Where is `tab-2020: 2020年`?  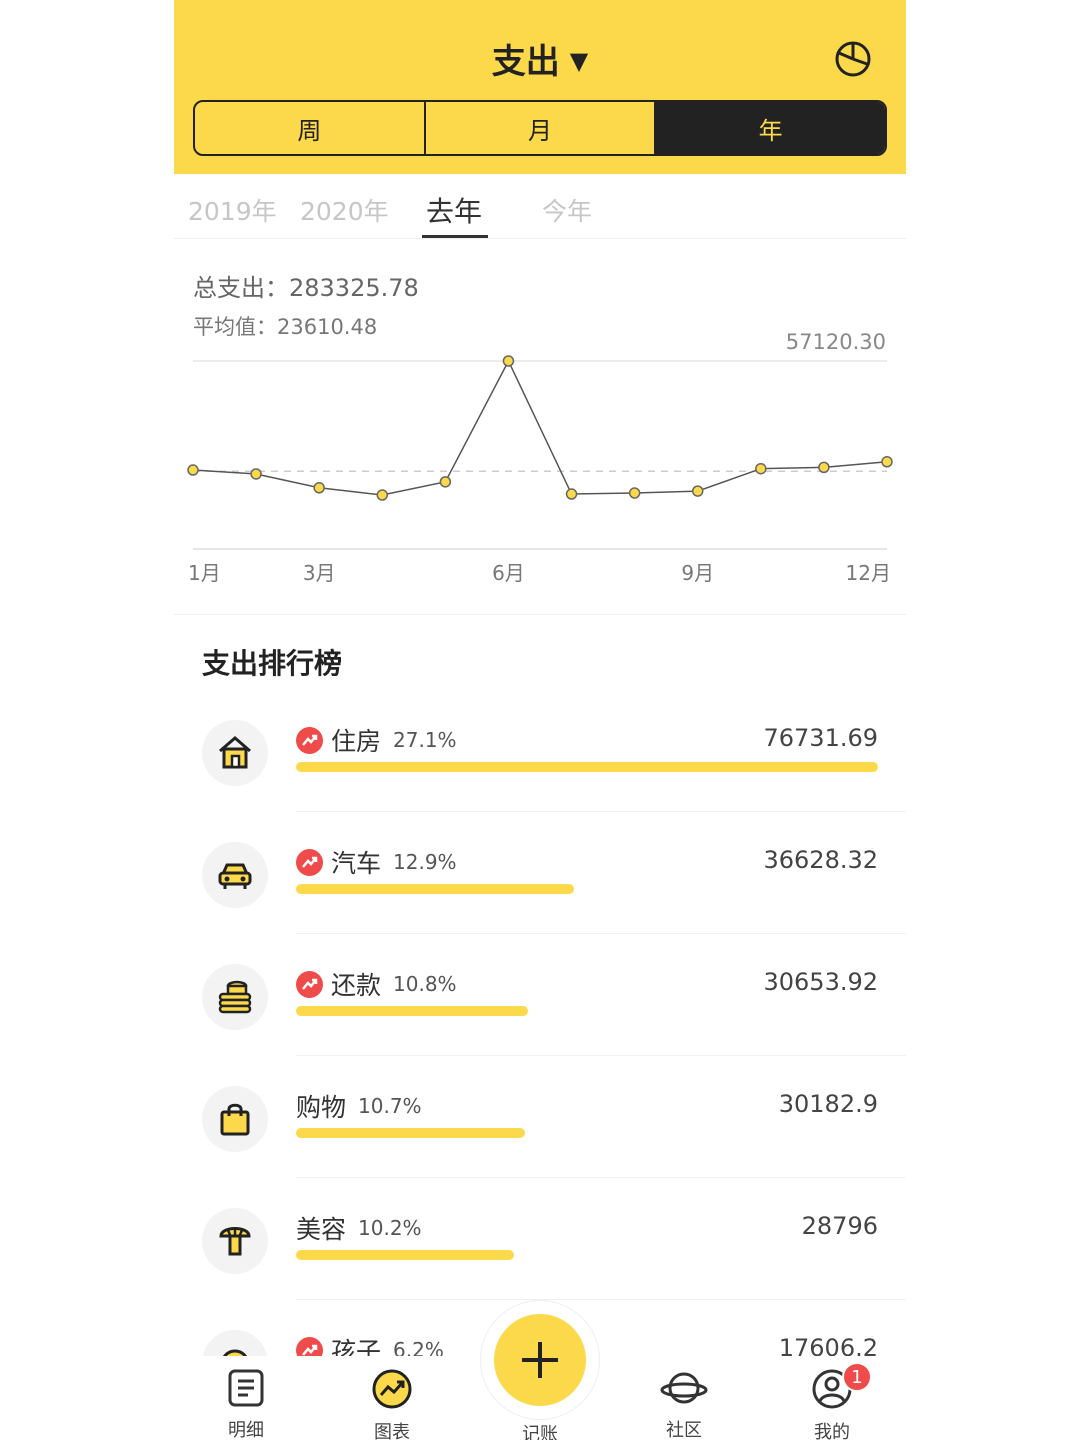 tab-2020: 2020年 is located at coordinates (344, 210).